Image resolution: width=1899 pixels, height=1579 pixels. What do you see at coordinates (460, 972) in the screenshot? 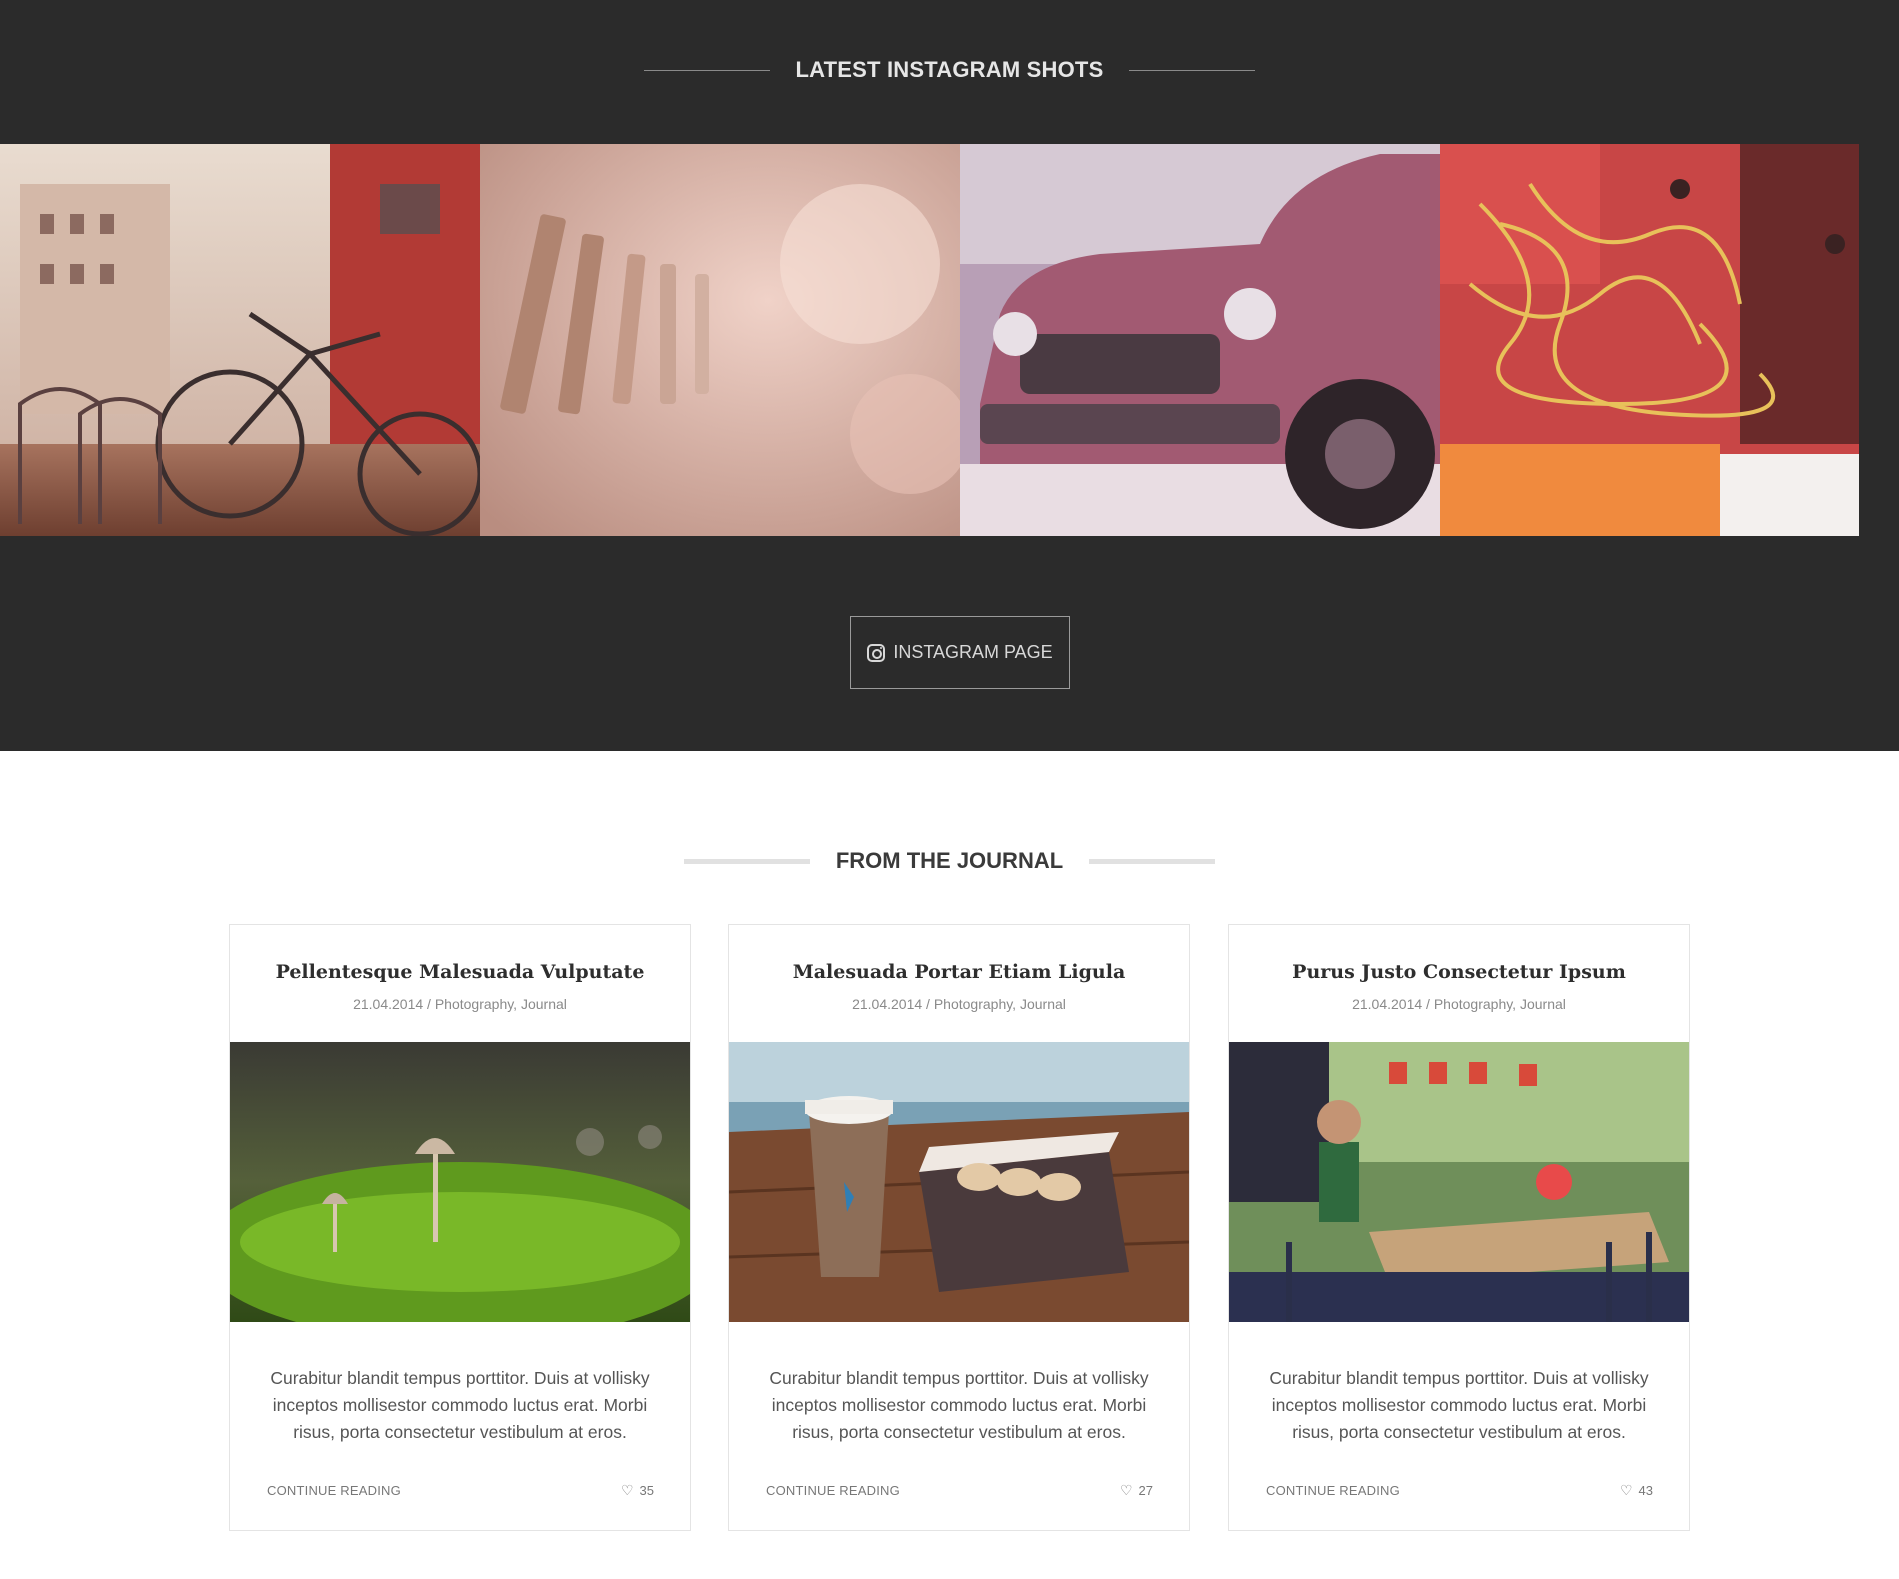
I see `post-title: Pellentesque Malesuada Vulputate` at bounding box center [460, 972].